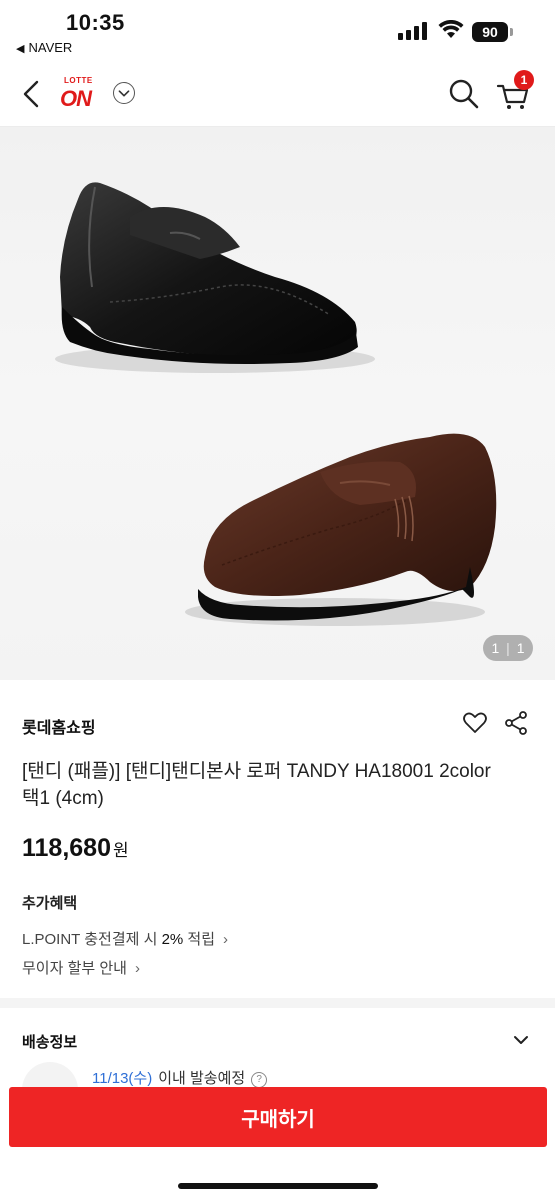 The width and height of the screenshot is (555, 1200). I want to click on lotteon-logo: LOTTE ON, so click(83, 94).